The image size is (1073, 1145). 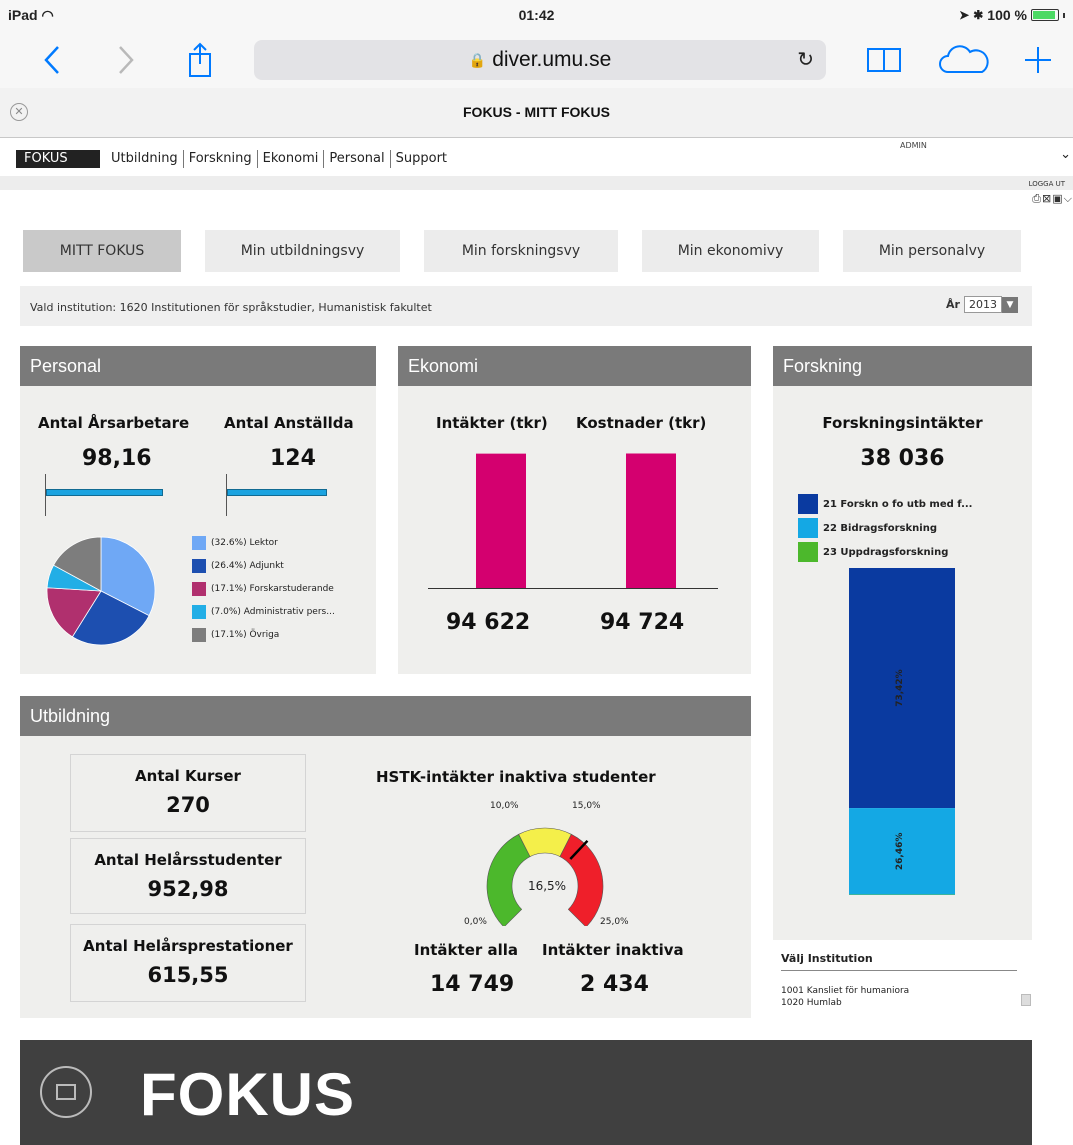 What do you see at coordinates (188, 946) in the screenshot?
I see `hpr-label: Antal Helårsprestationer` at bounding box center [188, 946].